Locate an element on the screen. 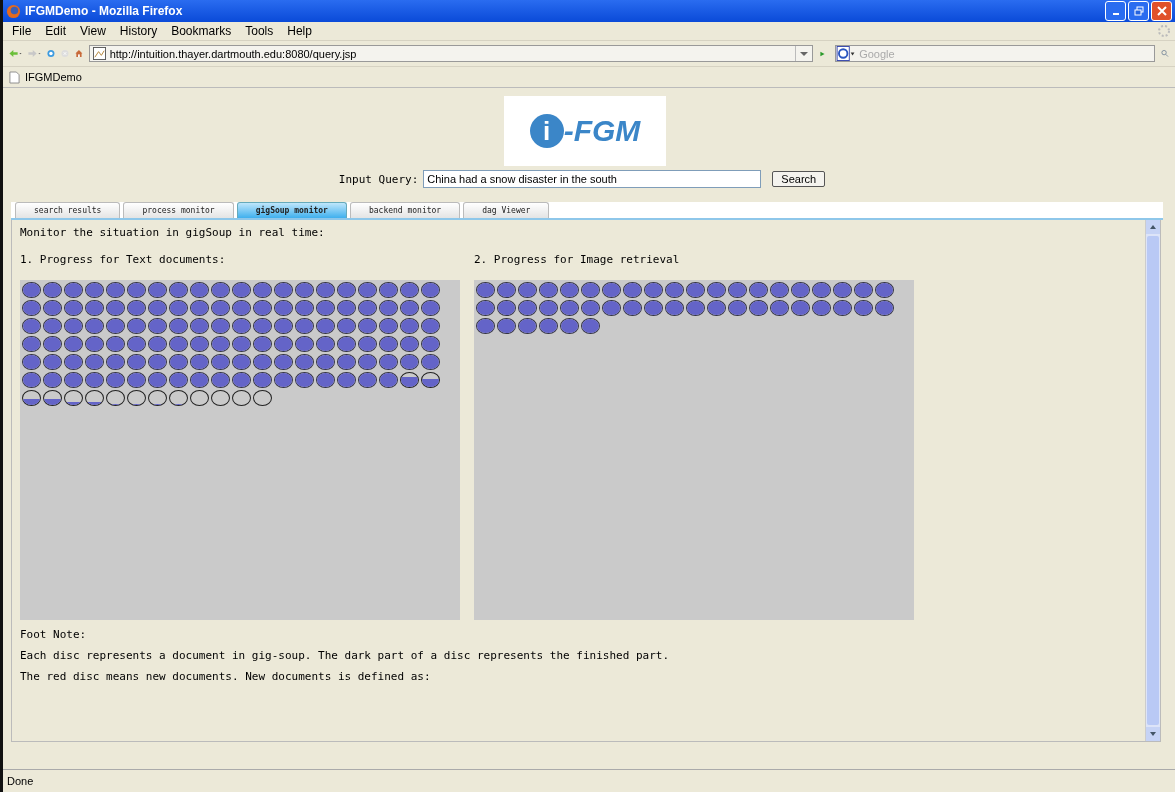 Image resolution: width=1175 pixels, height=792 pixels. menu-item: Tools is located at coordinates (259, 31).